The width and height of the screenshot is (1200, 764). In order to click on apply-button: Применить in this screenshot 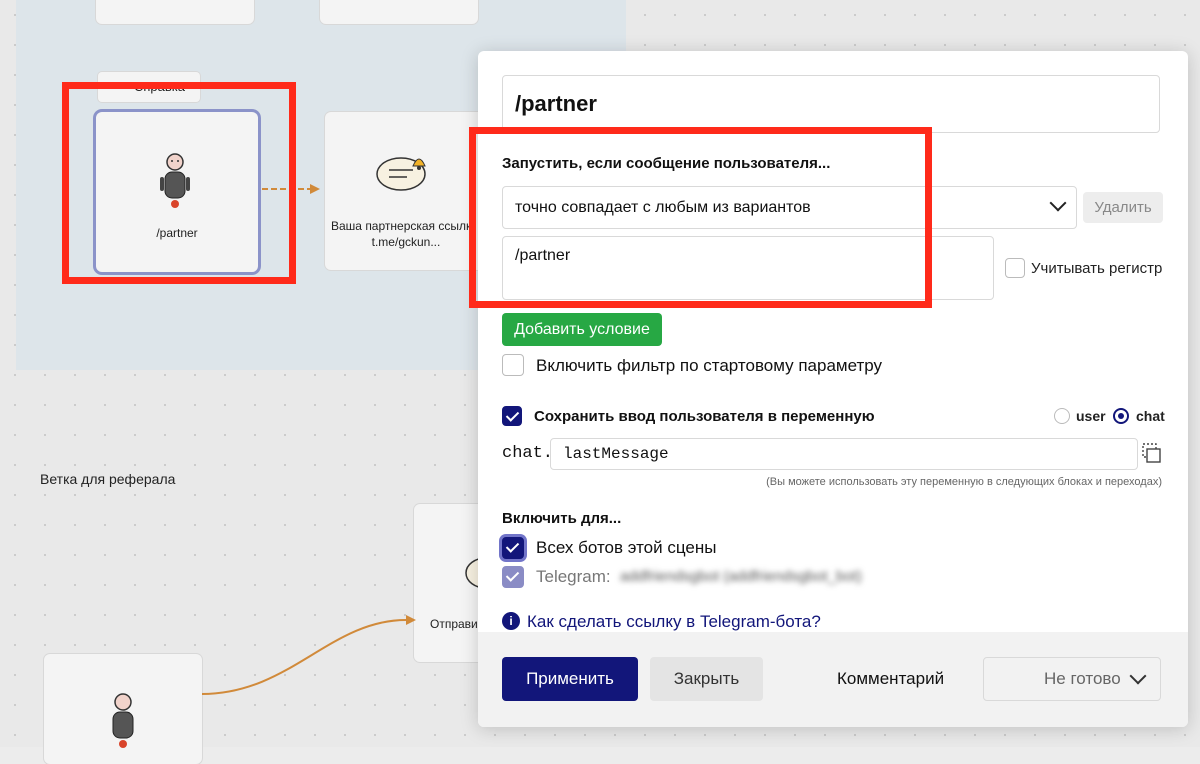, I will do `click(570, 679)`.